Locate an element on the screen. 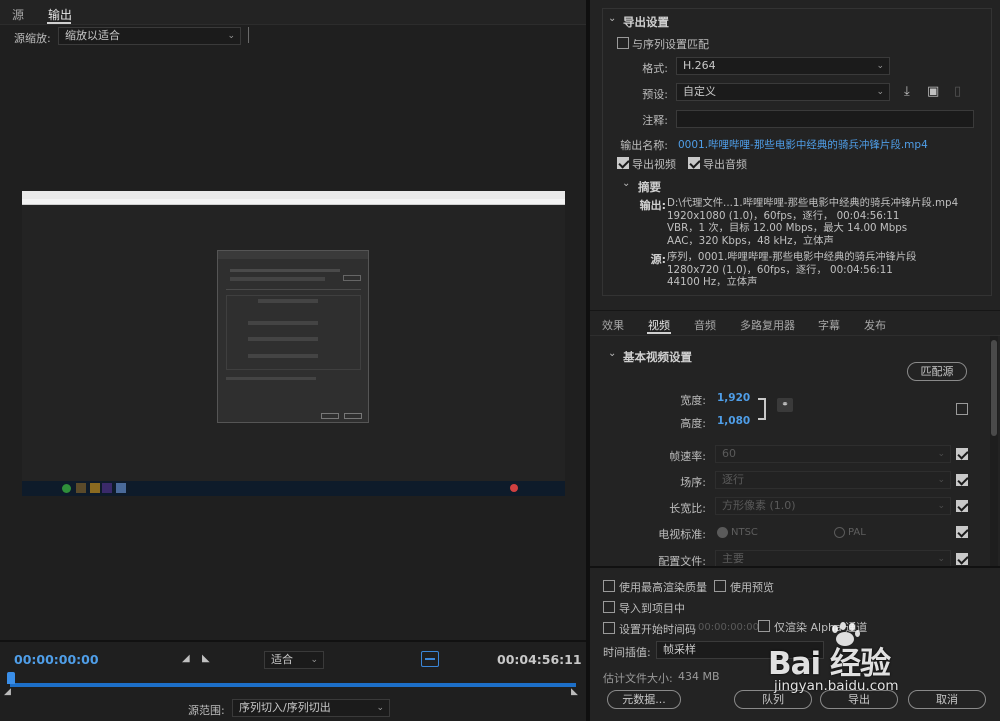 Image resolution: width=1000 pixels, height=721 pixels. set-start-timecode-label: 设置开始时间码 is located at coordinates (657, 629).